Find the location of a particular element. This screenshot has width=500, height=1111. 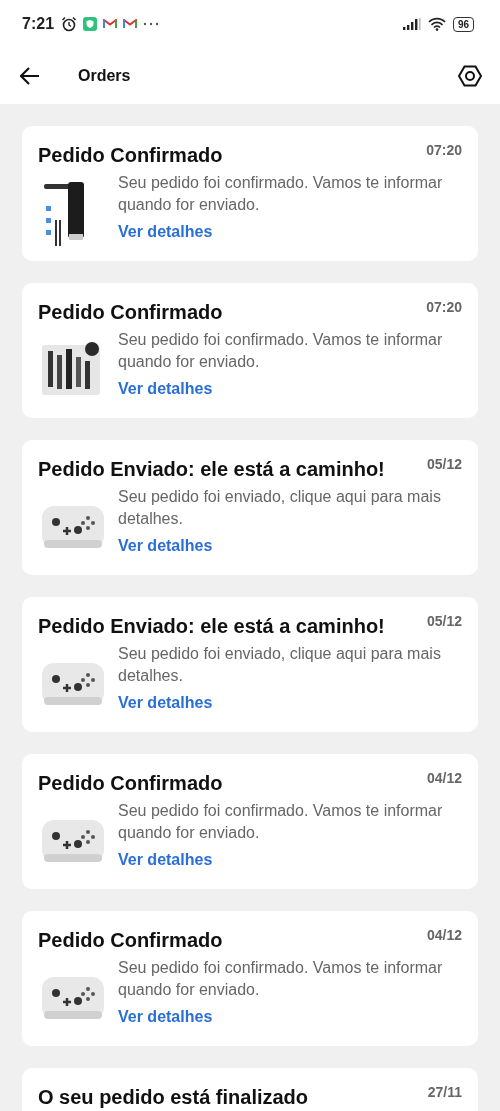

battery-level: 96 is located at coordinates (463, 24).